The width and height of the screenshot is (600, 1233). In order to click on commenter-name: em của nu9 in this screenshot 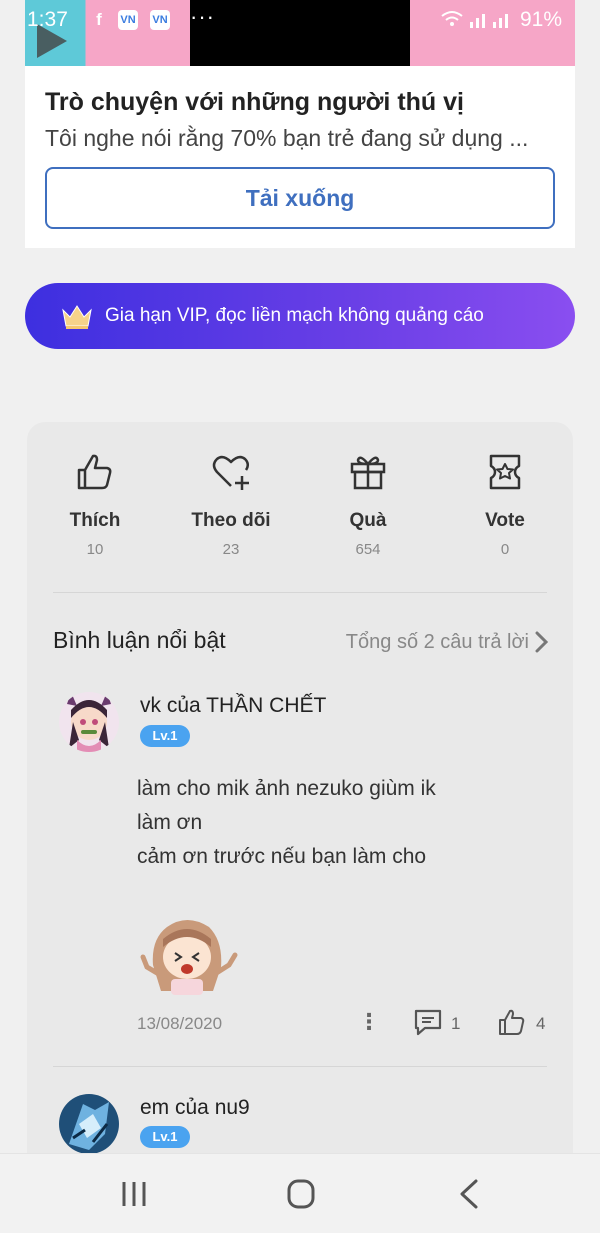, I will do `click(195, 1108)`.